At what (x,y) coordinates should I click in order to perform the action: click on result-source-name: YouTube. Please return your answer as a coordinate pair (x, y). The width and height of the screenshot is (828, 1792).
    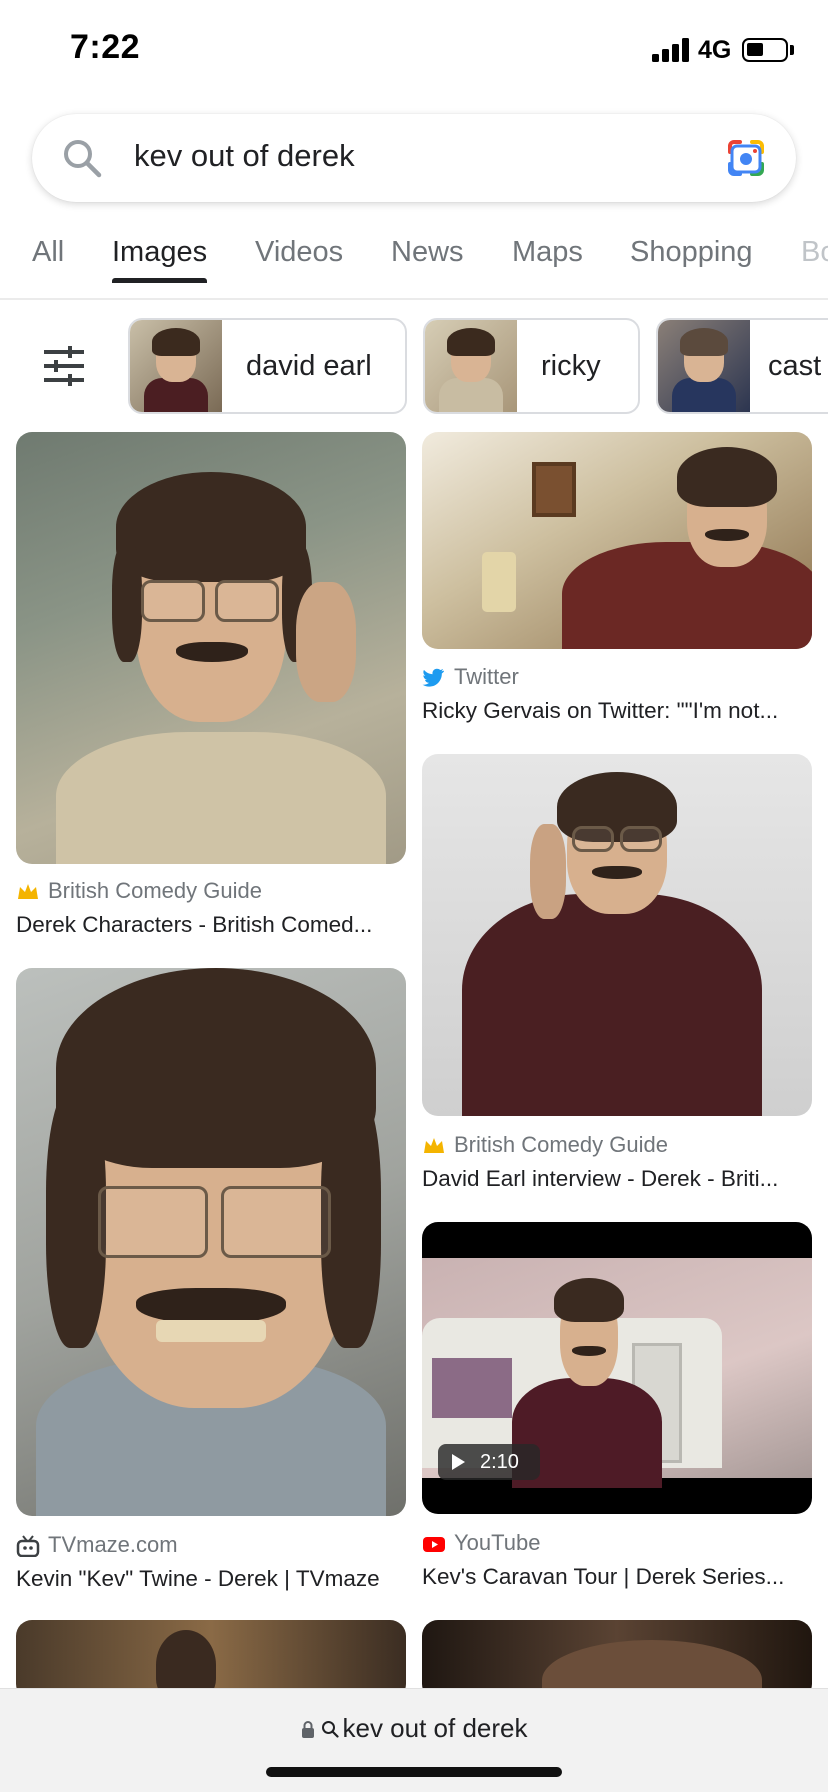
    Looking at the image, I should click on (497, 1542).